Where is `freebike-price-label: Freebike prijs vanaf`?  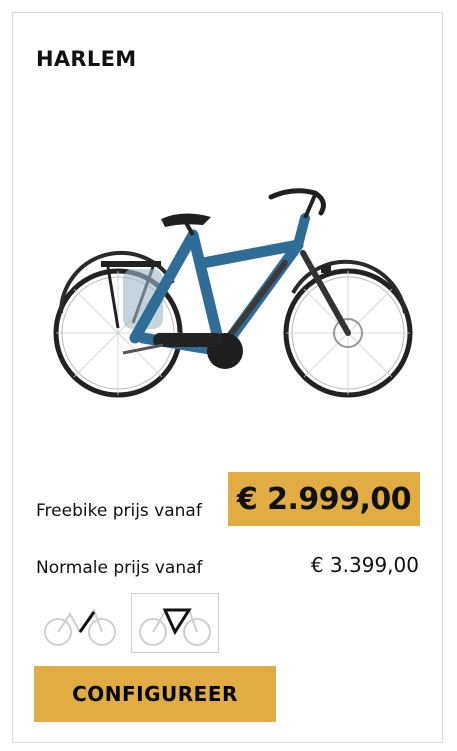 freebike-price-label: Freebike prijs vanaf is located at coordinates (119, 511).